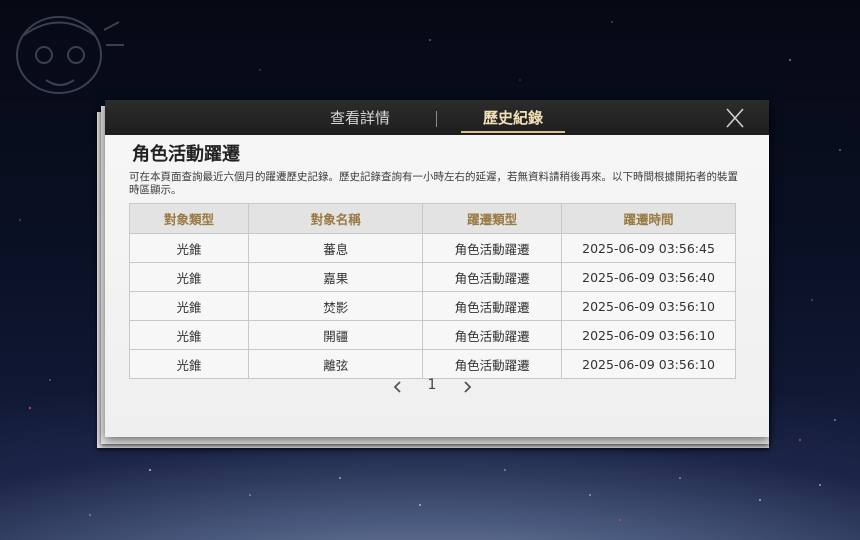  What do you see at coordinates (186, 154) in the screenshot?
I see `page-title: 角色活動躍遷` at bounding box center [186, 154].